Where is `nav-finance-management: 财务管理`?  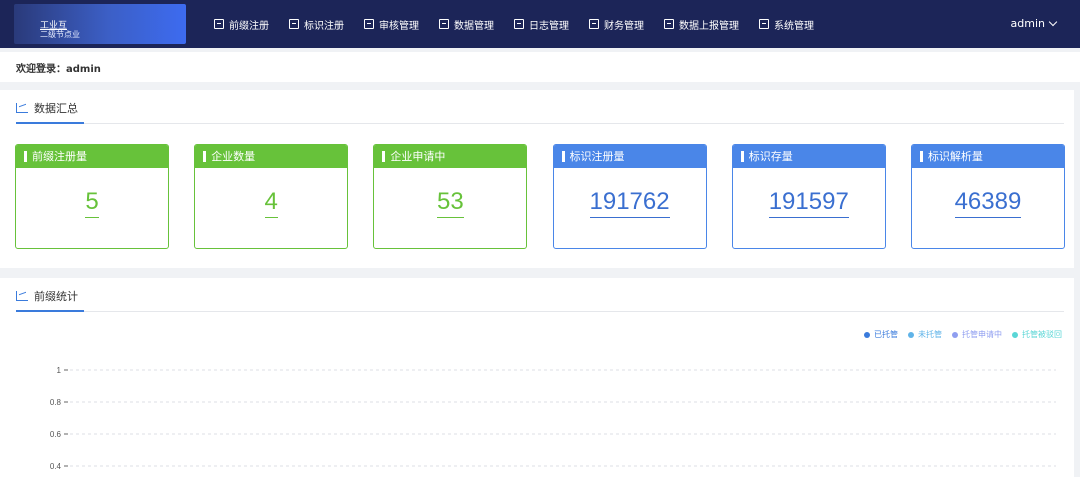 nav-finance-management: 财务管理 is located at coordinates (616, 24).